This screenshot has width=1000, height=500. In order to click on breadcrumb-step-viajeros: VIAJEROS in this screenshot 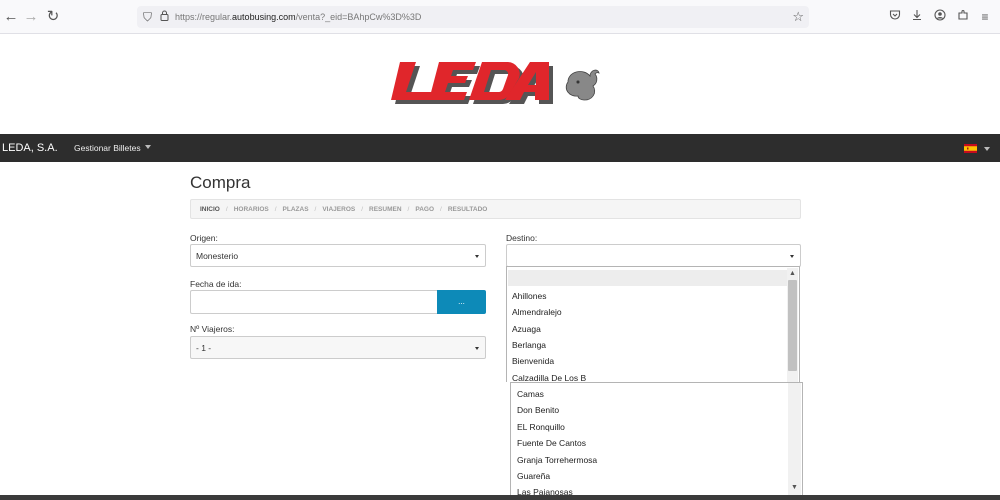, I will do `click(339, 209)`.